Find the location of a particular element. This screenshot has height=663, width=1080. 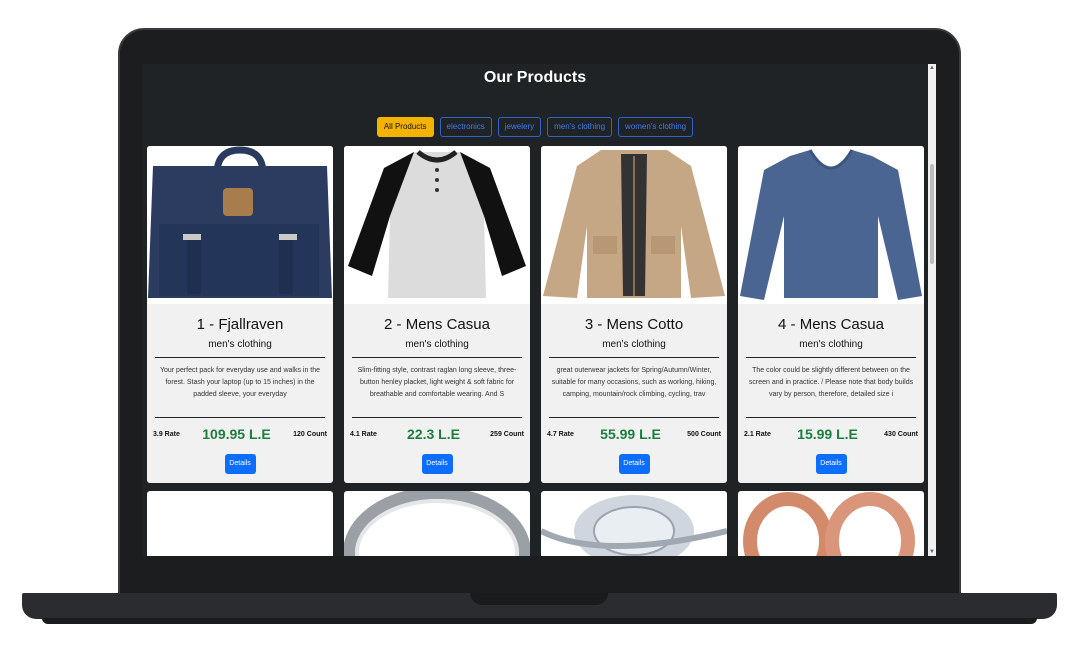

product-rate: 2.1 Rate is located at coordinates (757, 434).